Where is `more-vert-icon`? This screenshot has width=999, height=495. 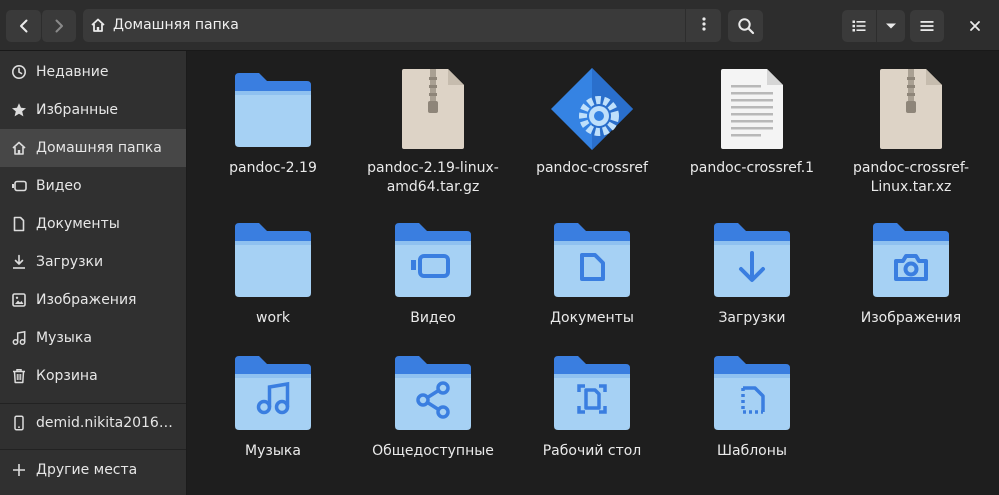
more-vert-icon is located at coordinates (704, 26).